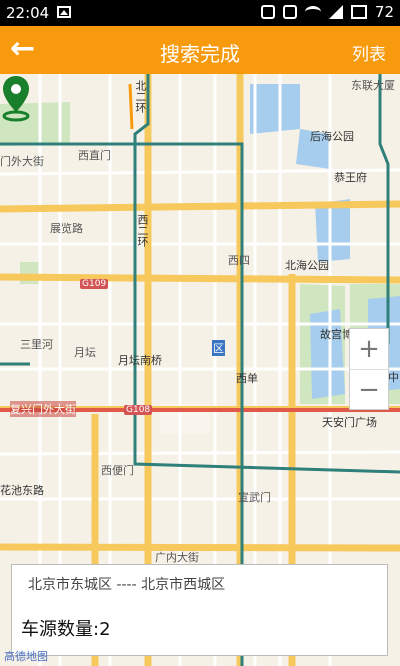 This screenshot has height=666, width=400. I want to click on zoom-control: + −, so click(369, 369).